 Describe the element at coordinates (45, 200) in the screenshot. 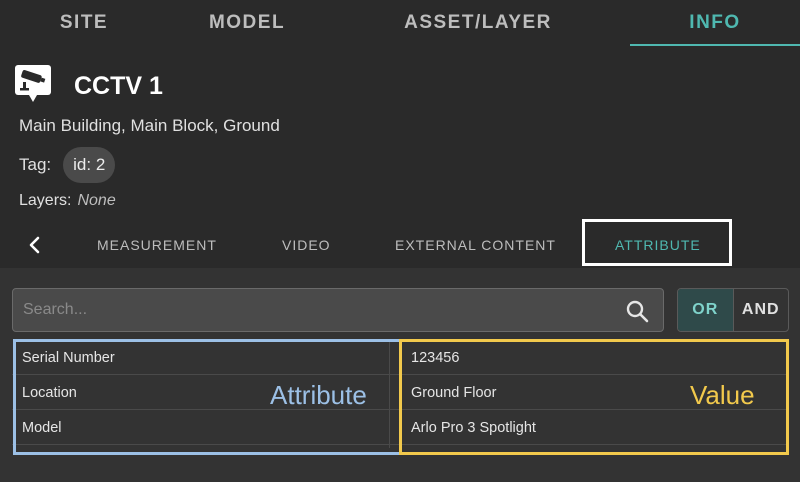

I see `layers-label: Layers:` at that location.